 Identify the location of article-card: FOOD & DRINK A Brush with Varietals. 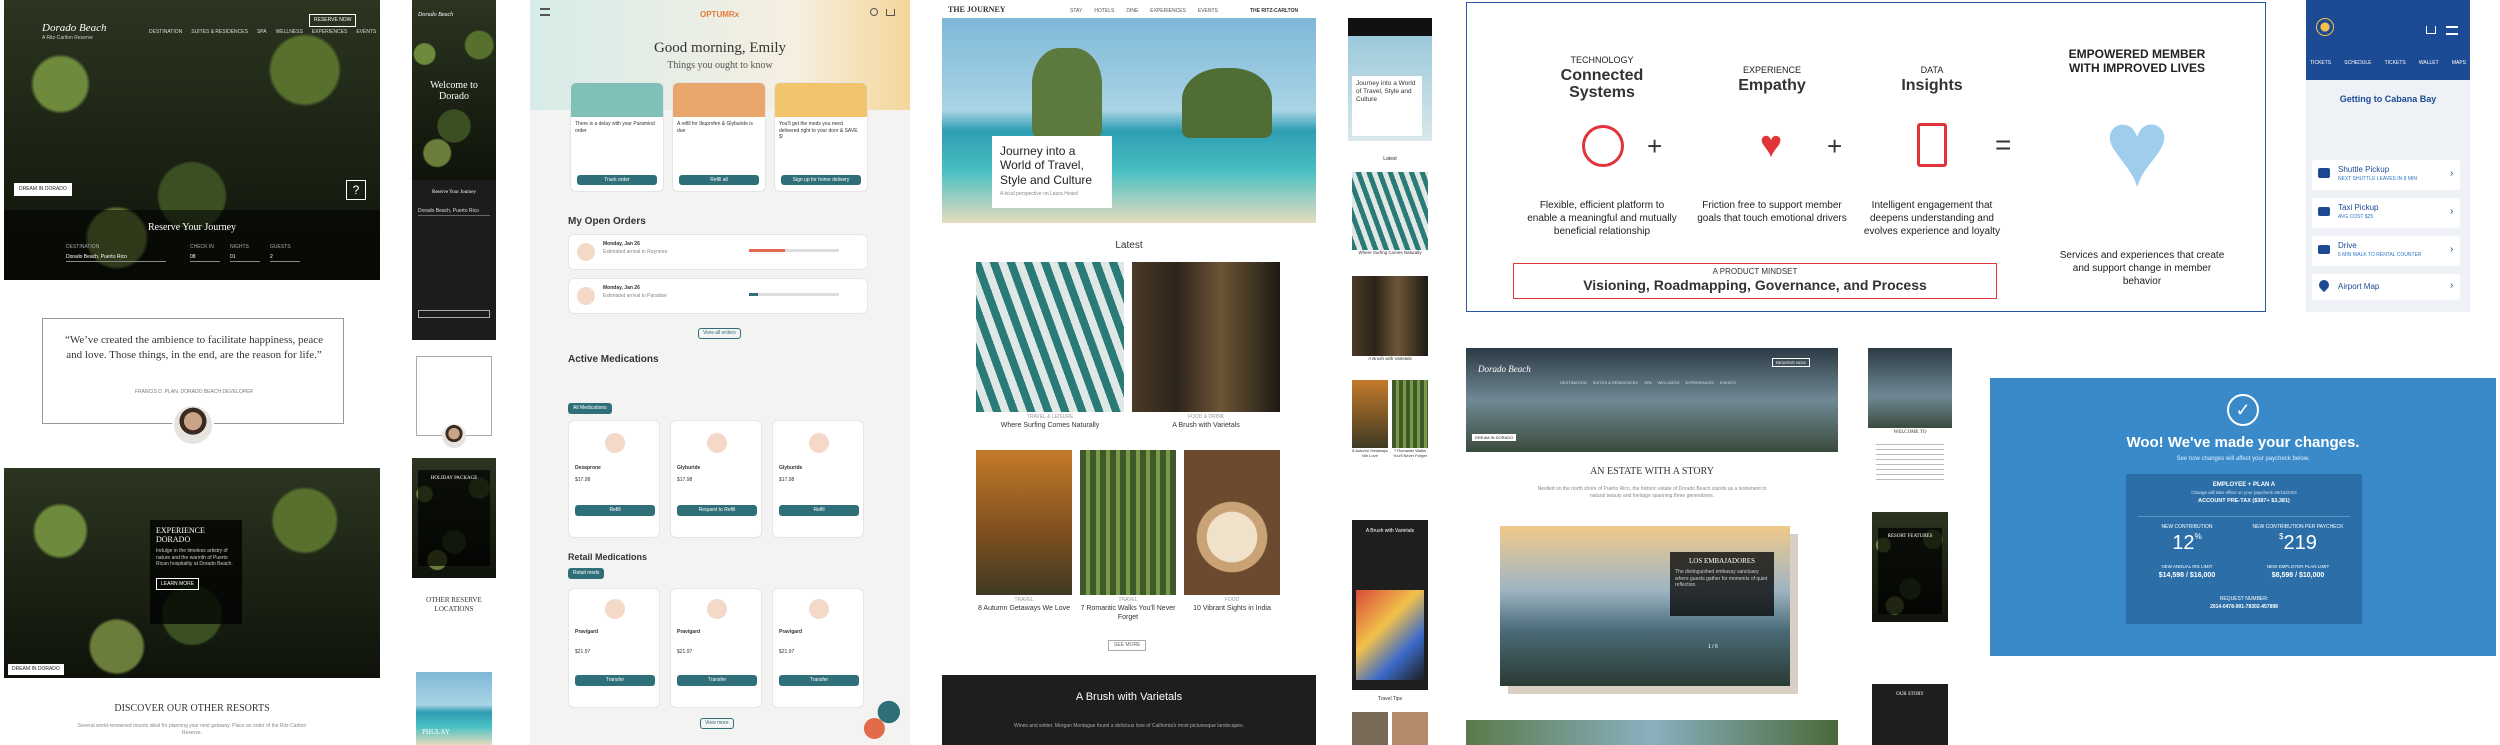
(1206, 347).